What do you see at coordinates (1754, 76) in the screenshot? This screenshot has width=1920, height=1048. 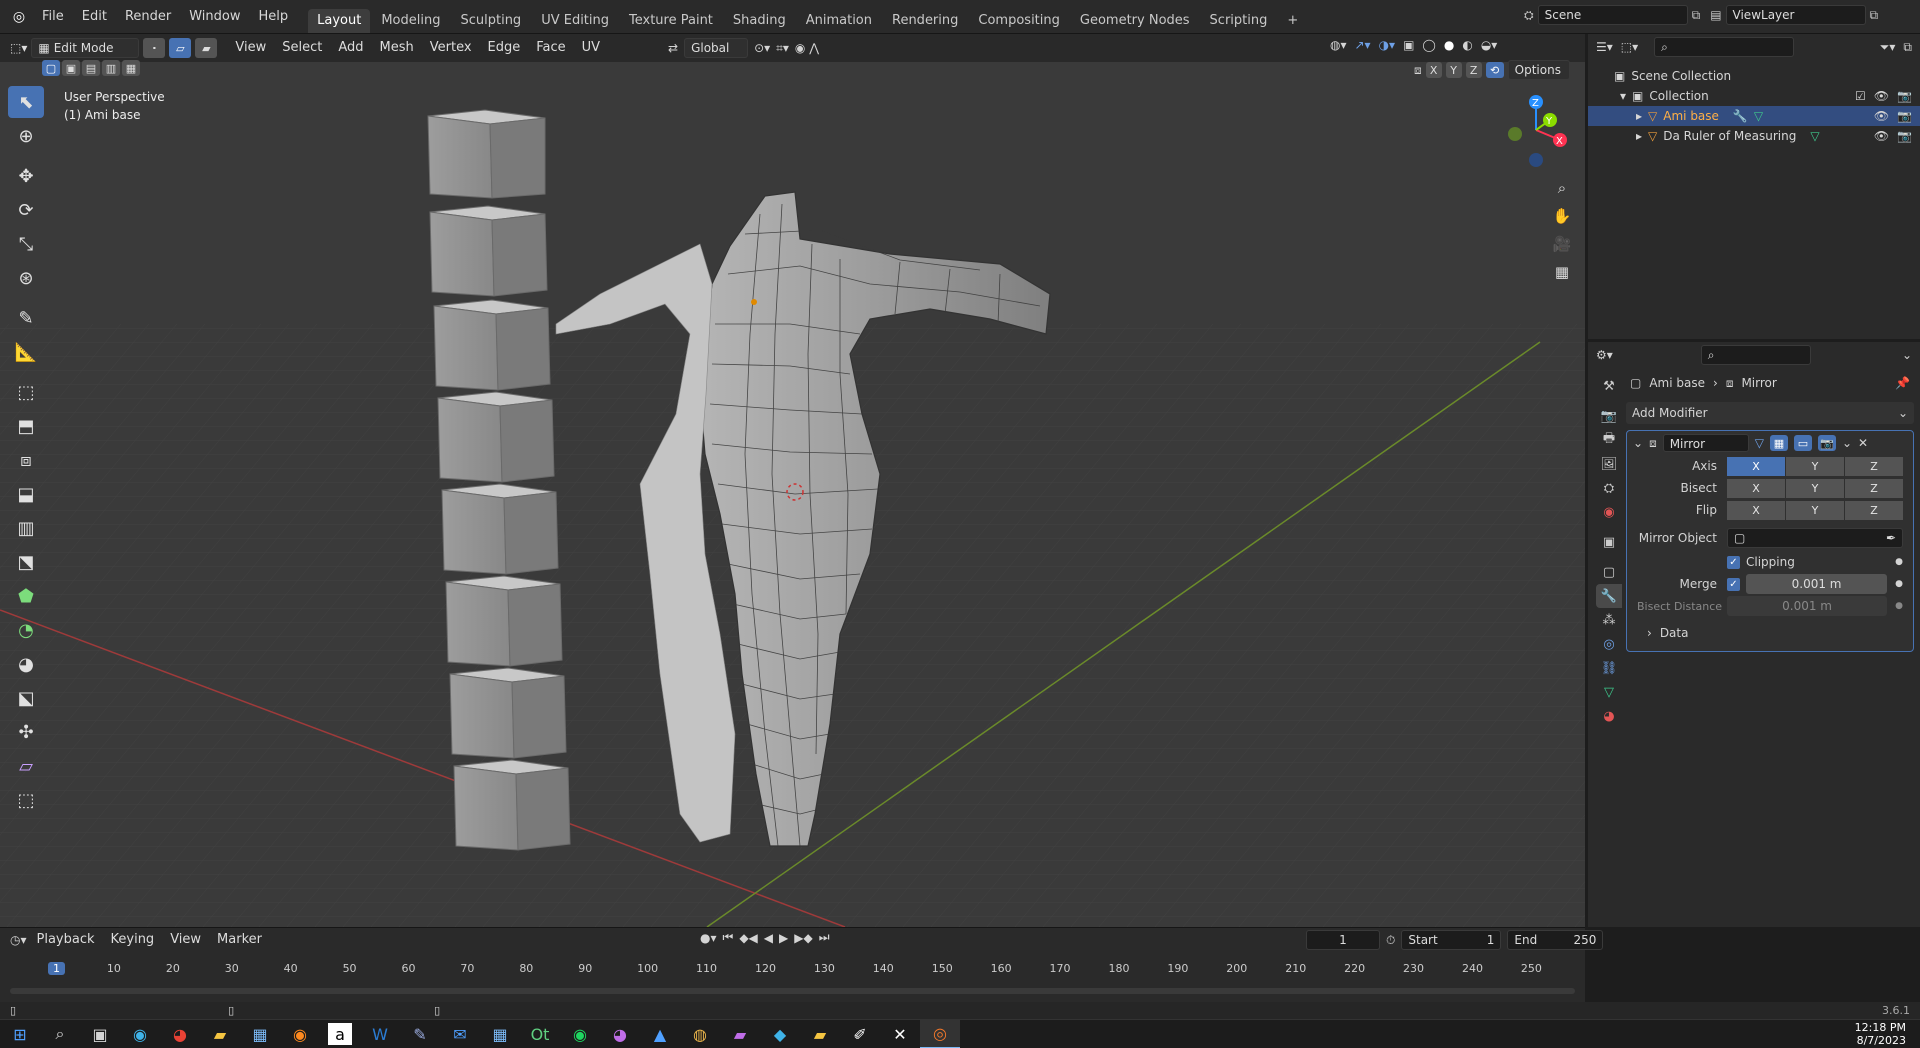 I see `outliner-scene-collection: ▣ Scene Collection` at bounding box center [1754, 76].